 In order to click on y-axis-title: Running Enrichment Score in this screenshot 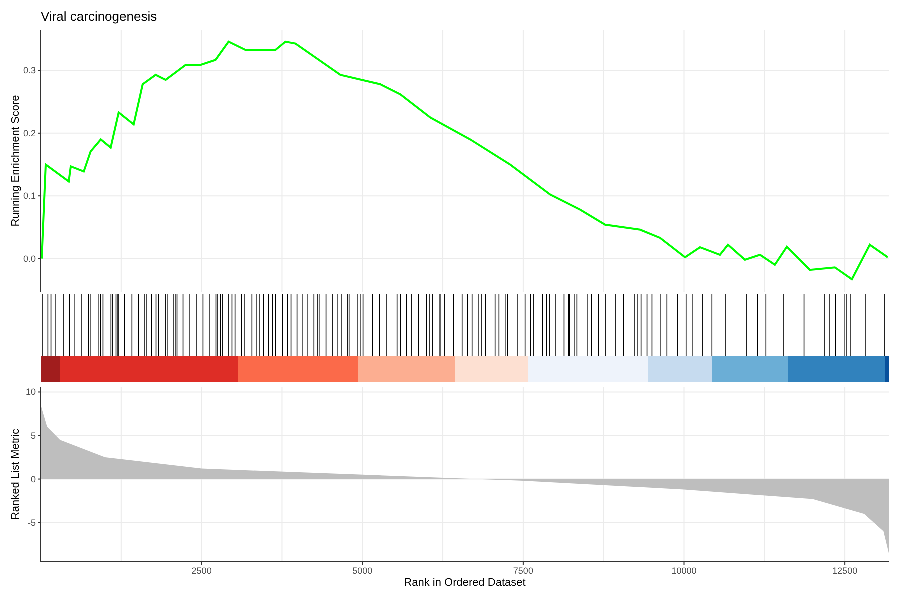, I will do `click(16, 161)`.